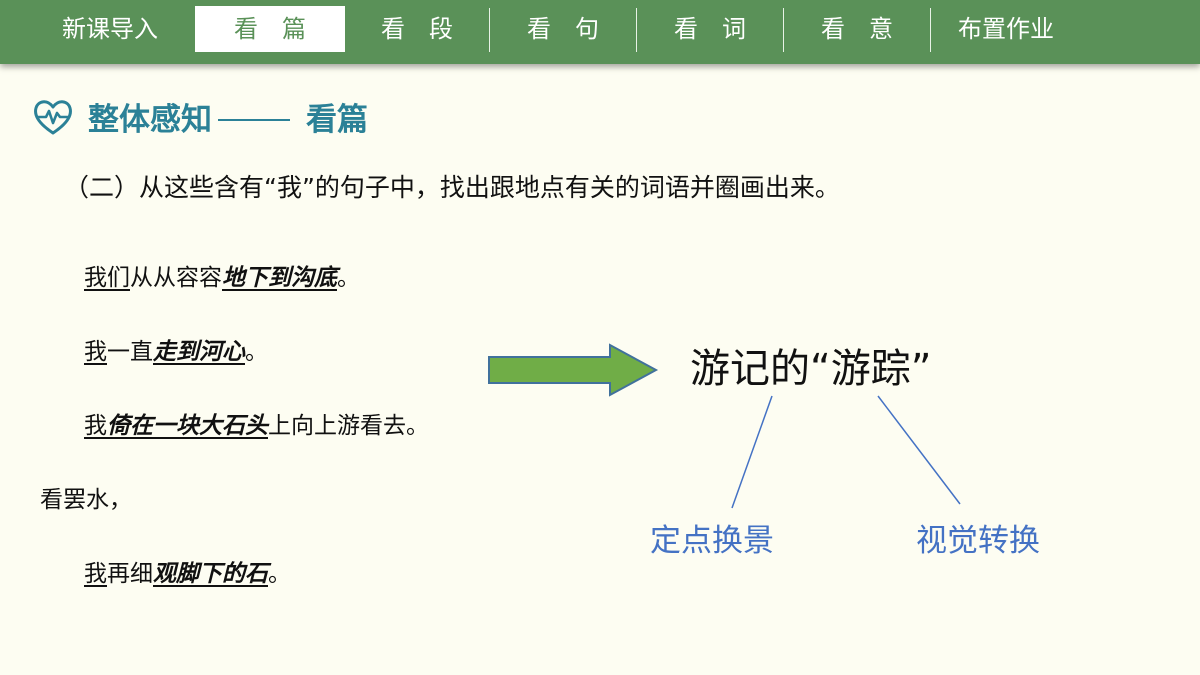  What do you see at coordinates (752, 452) in the screenshot?
I see `connector-line-left` at bounding box center [752, 452].